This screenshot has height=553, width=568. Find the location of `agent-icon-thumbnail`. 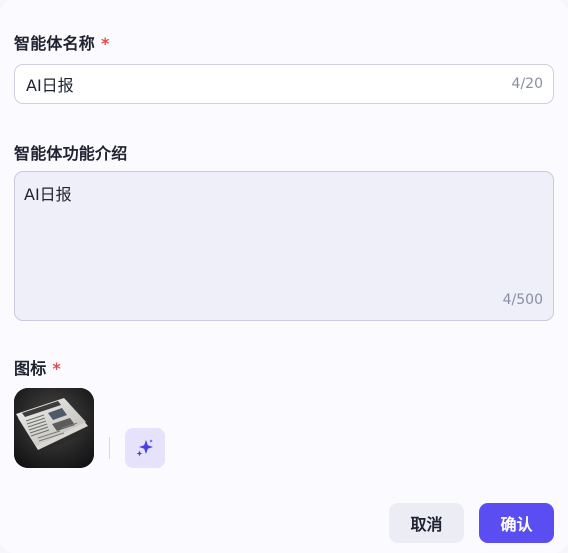

agent-icon-thumbnail is located at coordinates (54, 428).